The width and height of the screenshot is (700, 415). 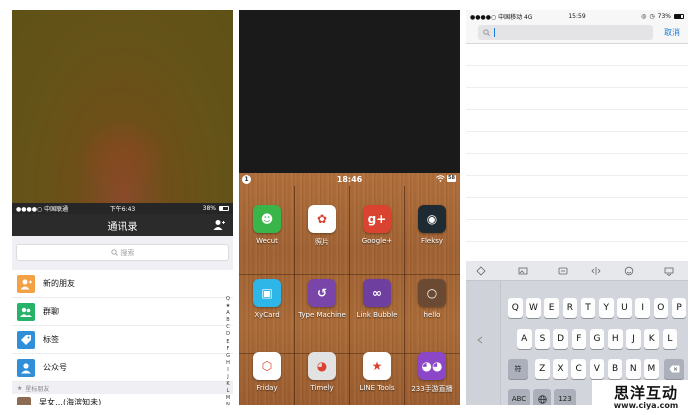 I want to click on key-o: O, so click(x=661, y=308).